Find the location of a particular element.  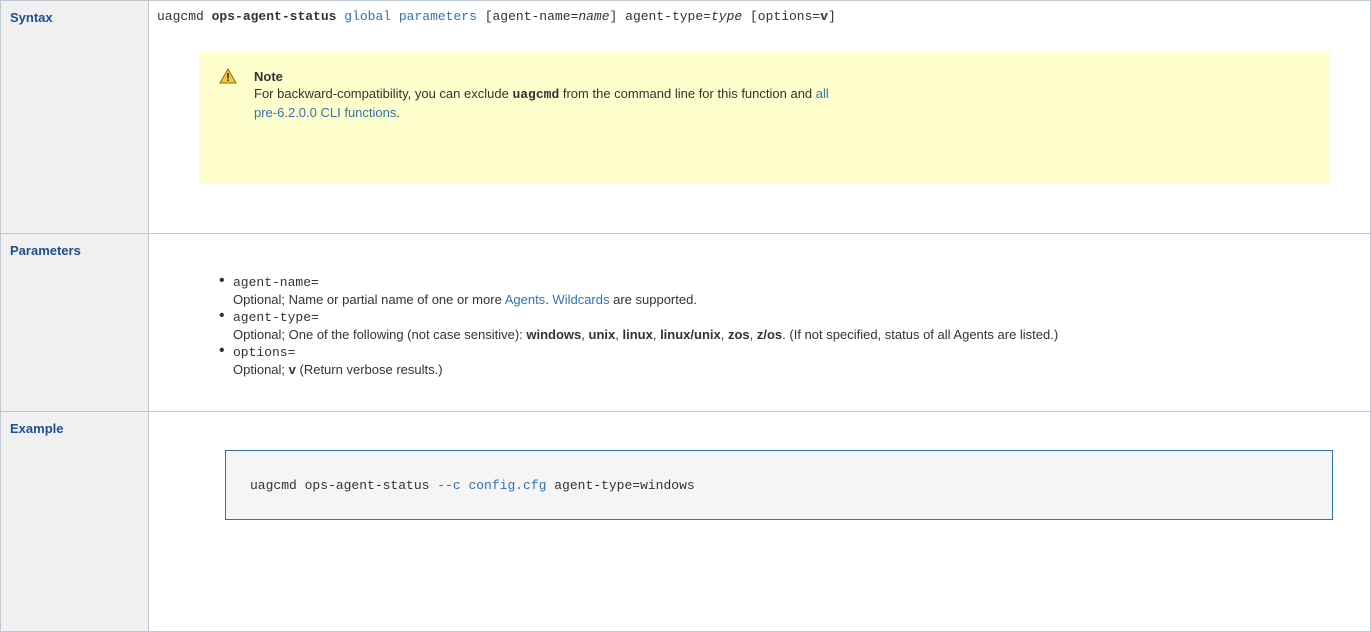

note-code: uagcmd is located at coordinates (536, 94).